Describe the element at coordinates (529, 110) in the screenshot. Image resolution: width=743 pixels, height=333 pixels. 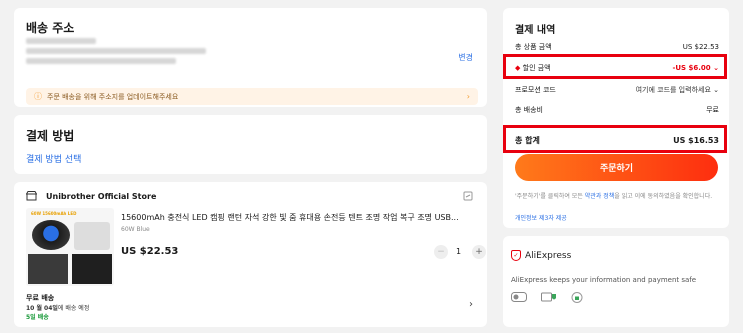
I see `shipping-fee-label: 총 배송비` at that location.